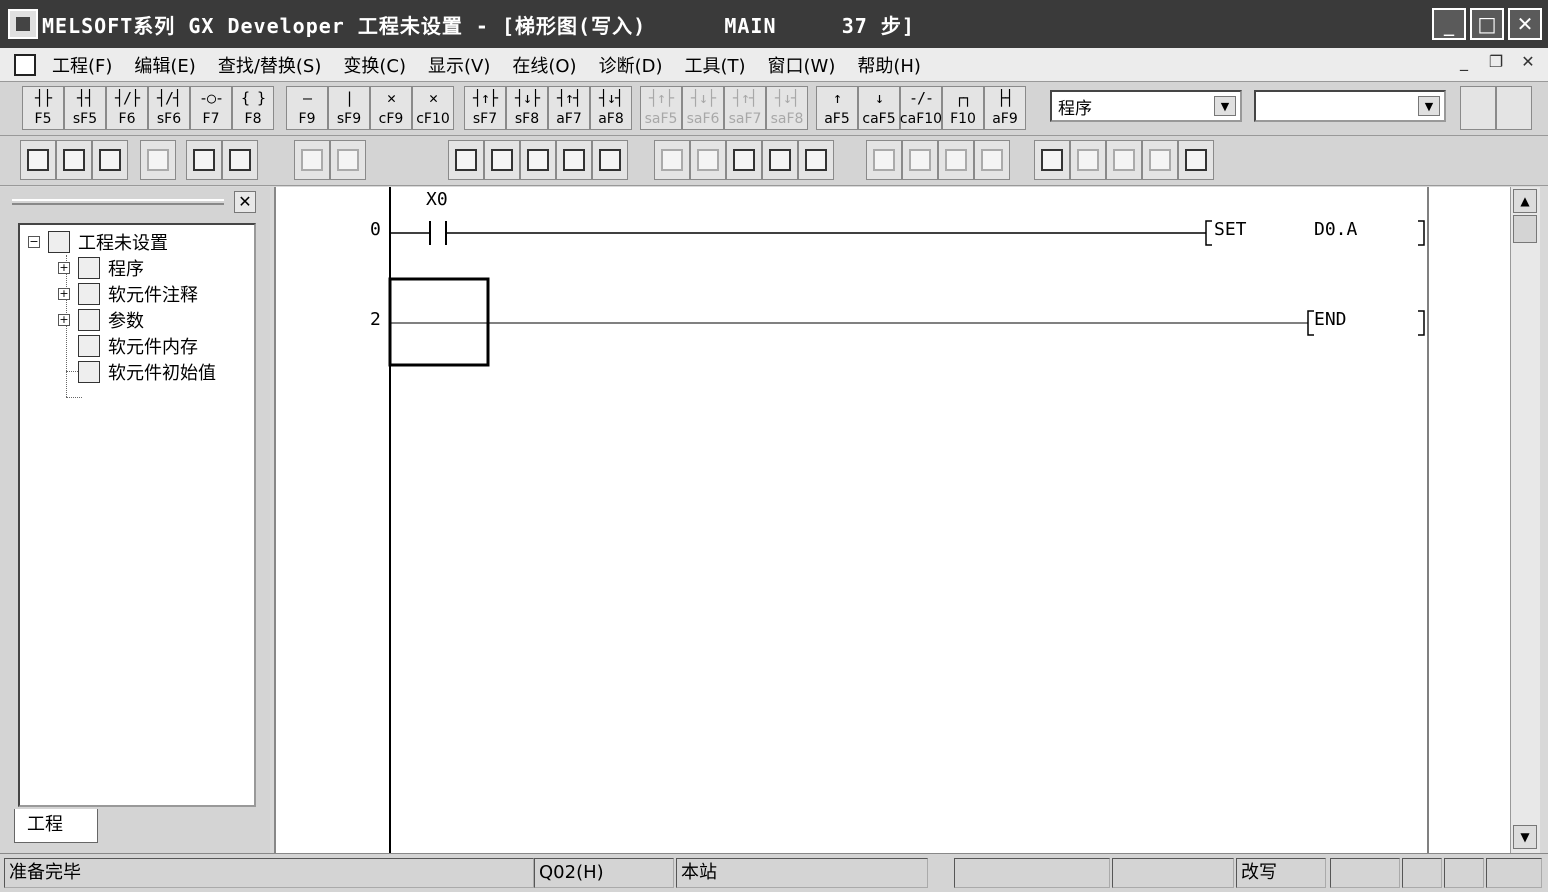  I want to click on device-list-button, so click(466, 160).